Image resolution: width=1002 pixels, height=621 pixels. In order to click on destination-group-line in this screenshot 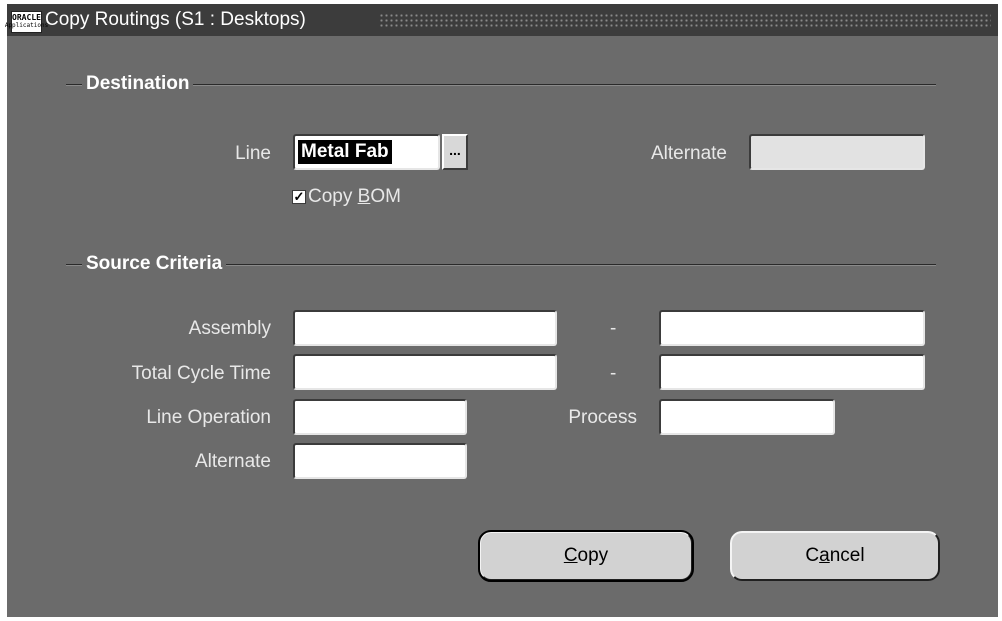, I will do `click(501, 85)`.